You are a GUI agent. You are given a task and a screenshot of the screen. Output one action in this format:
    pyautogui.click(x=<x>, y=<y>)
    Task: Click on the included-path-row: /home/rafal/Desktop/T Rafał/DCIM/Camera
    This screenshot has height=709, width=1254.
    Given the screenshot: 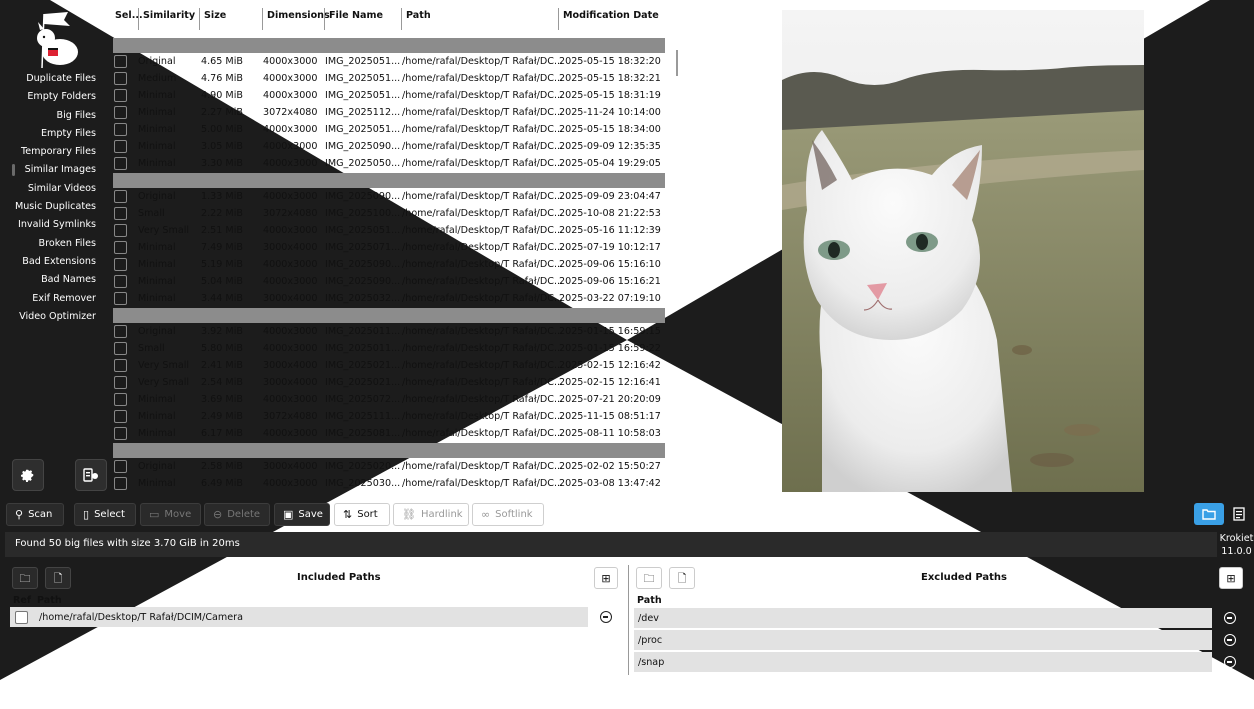 What is the action you would take?
    pyautogui.click(x=299, y=617)
    